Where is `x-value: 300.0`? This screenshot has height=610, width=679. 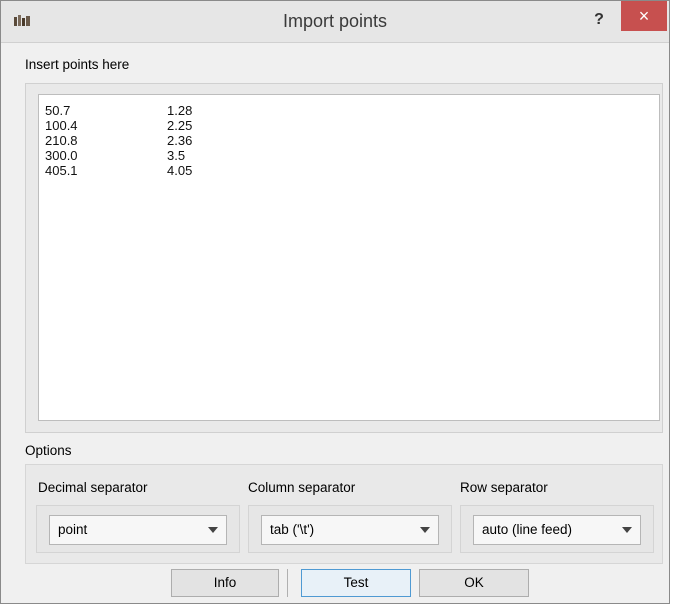 x-value: 300.0 is located at coordinates (61, 155).